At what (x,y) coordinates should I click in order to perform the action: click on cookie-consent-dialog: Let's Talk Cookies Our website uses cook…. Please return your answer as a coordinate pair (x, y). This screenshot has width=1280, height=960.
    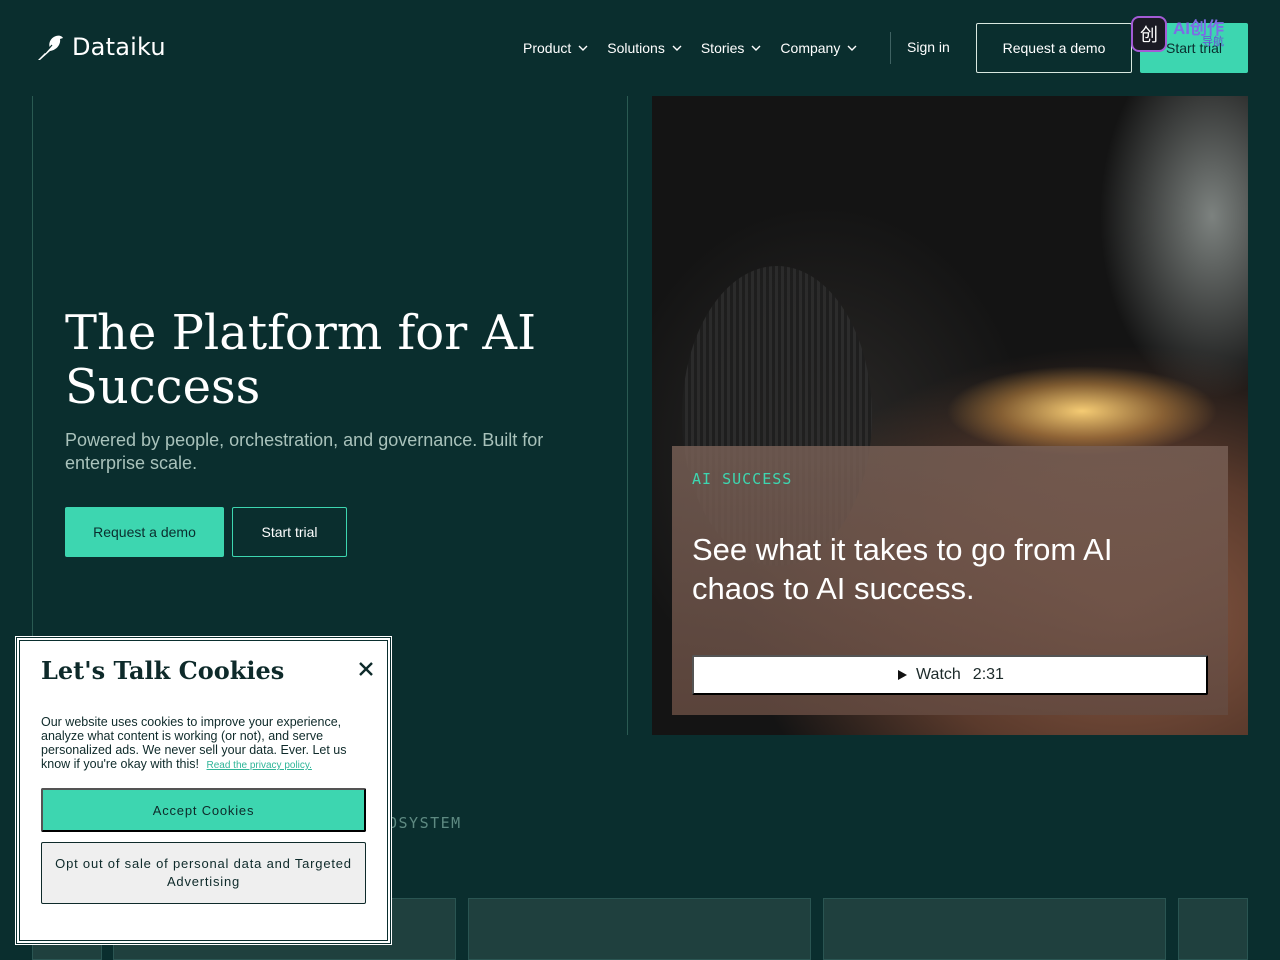
    Looking at the image, I should click on (203, 790).